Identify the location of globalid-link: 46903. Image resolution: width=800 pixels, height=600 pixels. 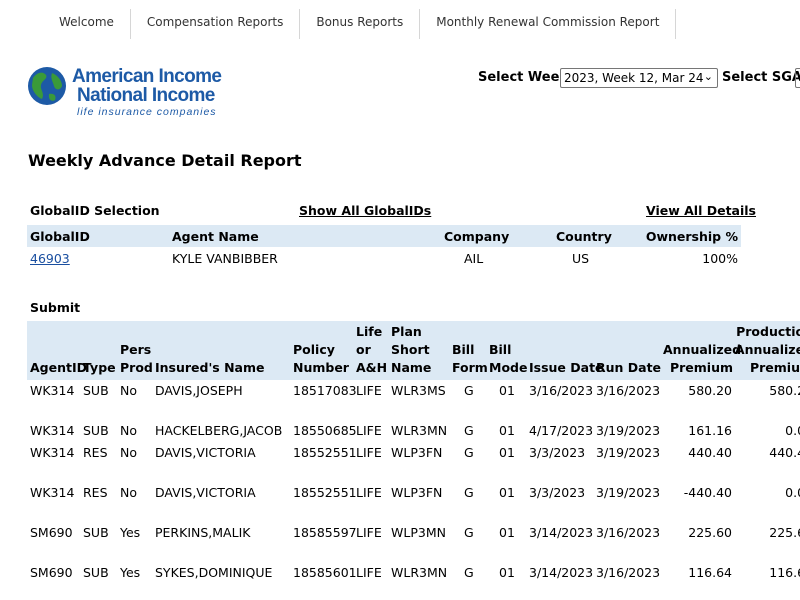
(50, 258).